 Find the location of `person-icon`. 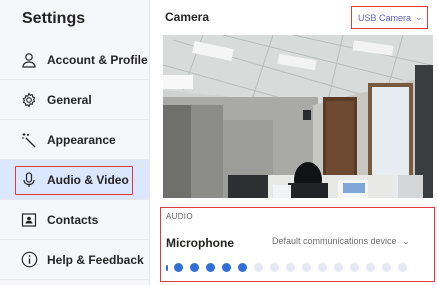

person-icon is located at coordinates (29, 60).